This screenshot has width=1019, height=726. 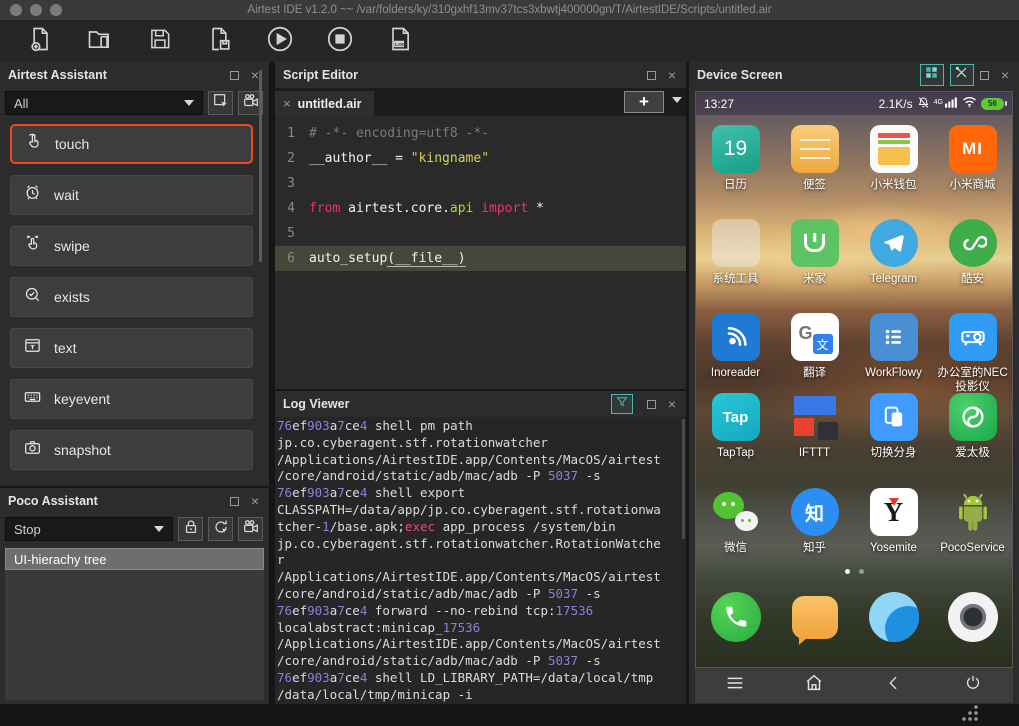 I want to click on video-camera-icon, so click(x=251, y=529).